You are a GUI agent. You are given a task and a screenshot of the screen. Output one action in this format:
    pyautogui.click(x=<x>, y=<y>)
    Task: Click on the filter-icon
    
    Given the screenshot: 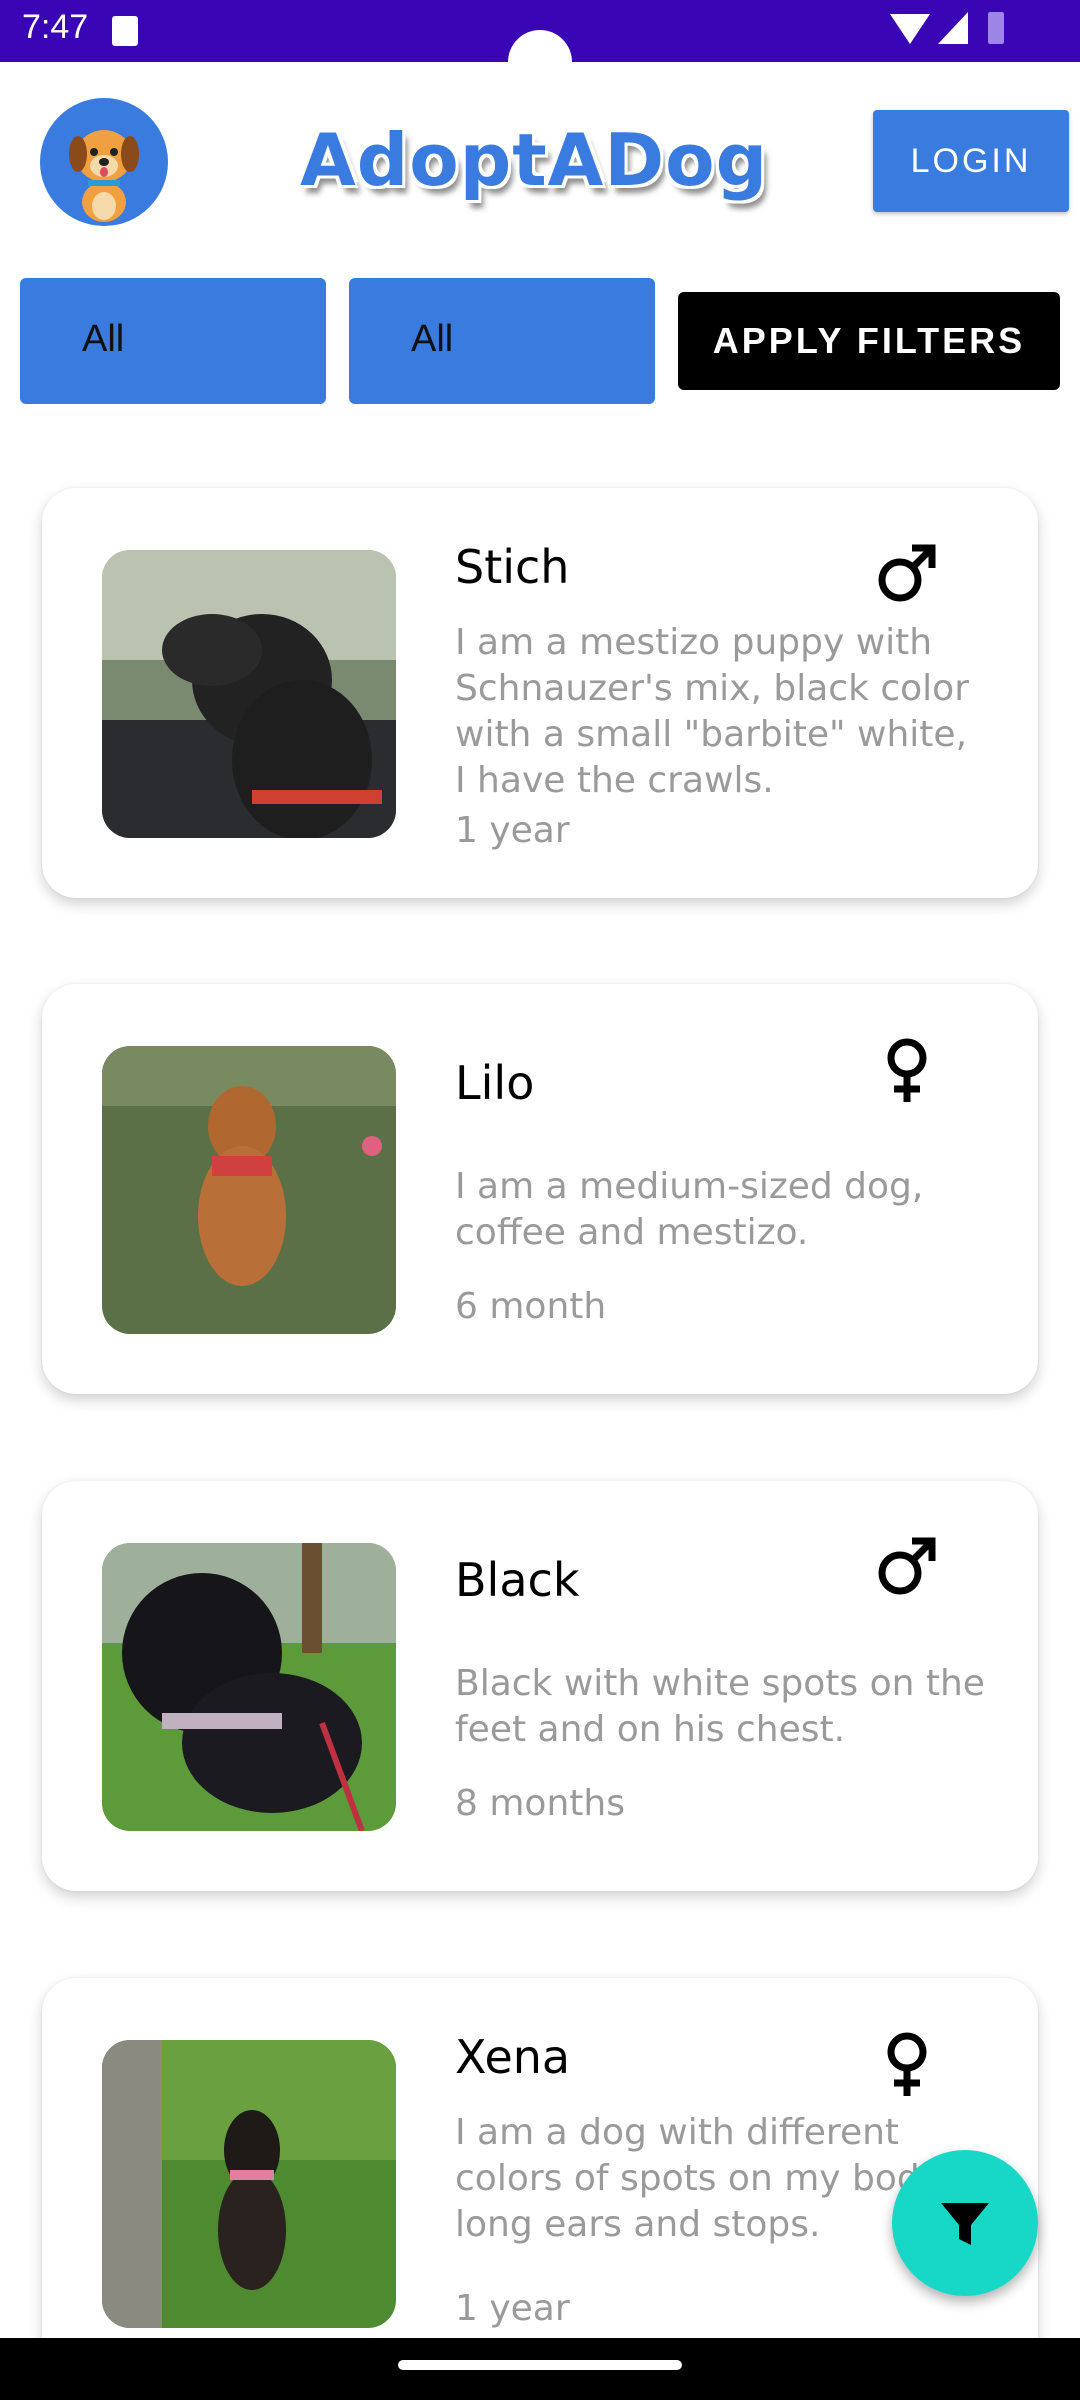 What is the action you would take?
    pyautogui.click(x=965, y=2224)
    